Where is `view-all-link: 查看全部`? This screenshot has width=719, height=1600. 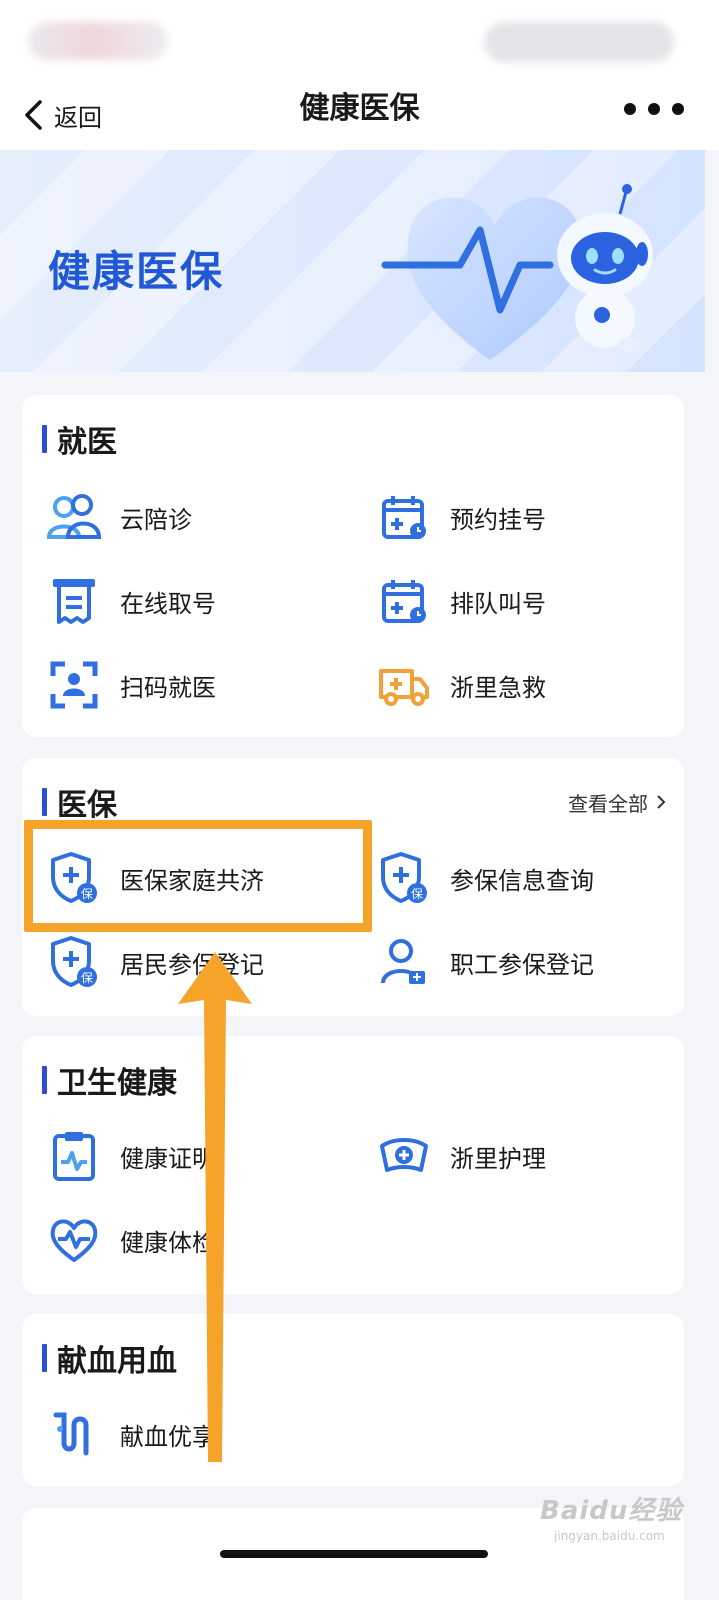 view-all-link: 查看全部 is located at coordinates (617, 802).